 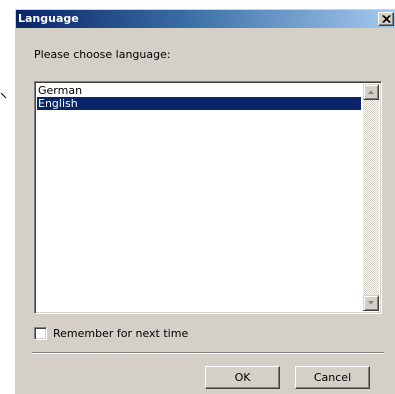 What do you see at coordinates (332, 377) in the screenshot?
I see `cancel-button: Cancel` at bounding box center [332, 377].